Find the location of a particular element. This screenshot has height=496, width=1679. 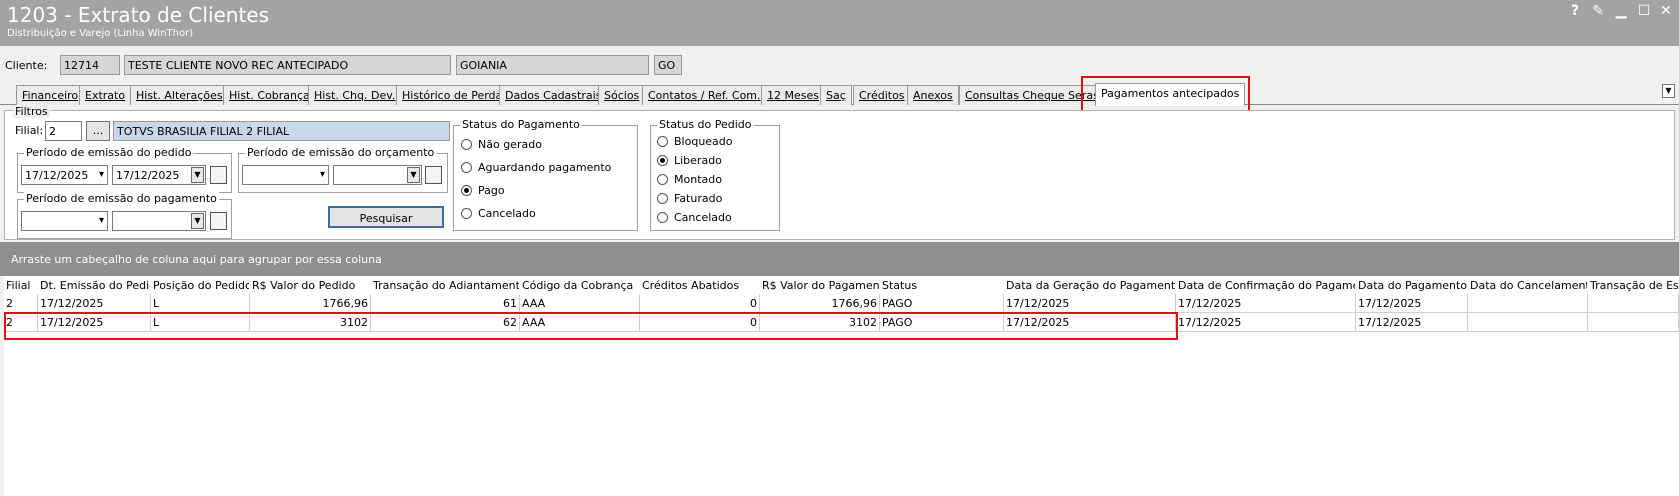

periodo-orcamento-from: ▾ is located at coordinates (285, 175).